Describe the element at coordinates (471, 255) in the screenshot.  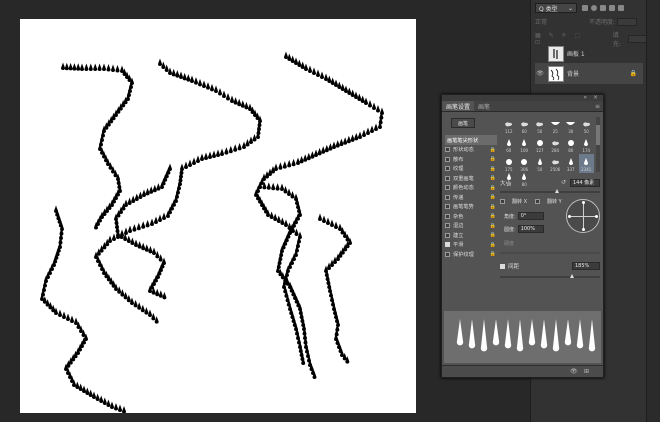
I see `brush-option-row: 保护纹理 🔒` at that location.